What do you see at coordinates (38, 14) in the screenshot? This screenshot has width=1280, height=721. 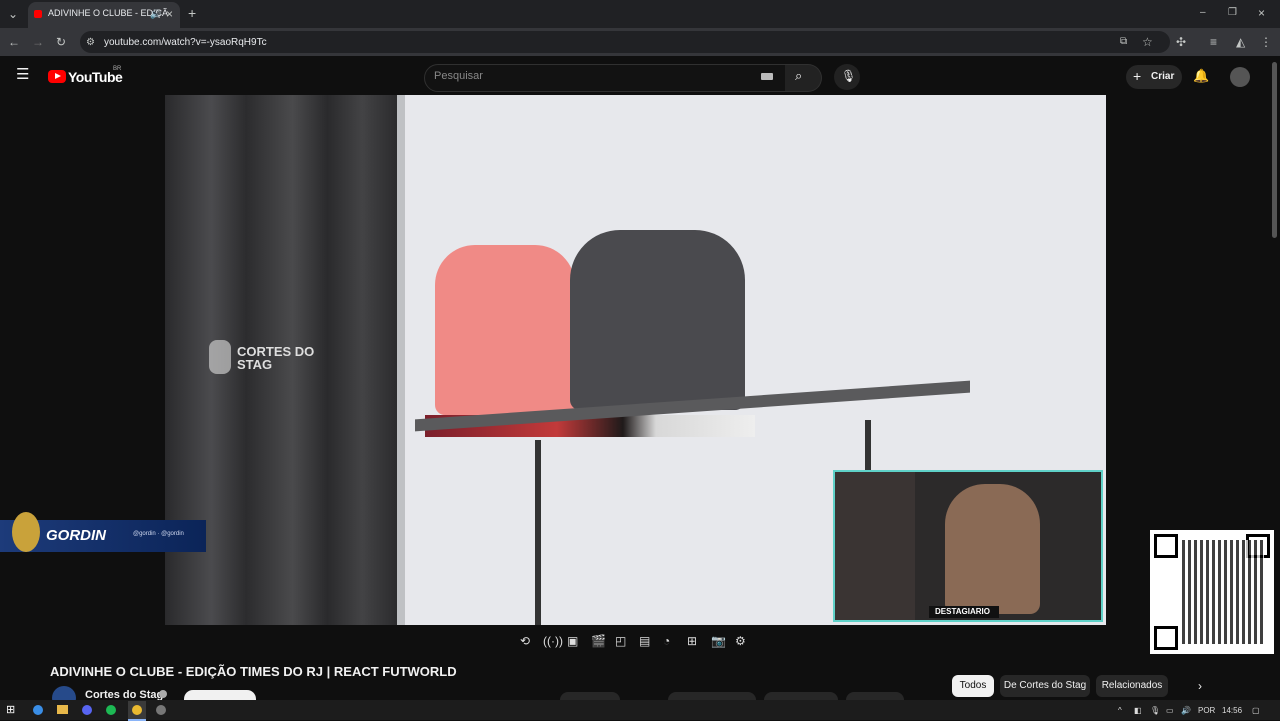 I see `youtube-favicon-icon` at bounding box center [38, 14].